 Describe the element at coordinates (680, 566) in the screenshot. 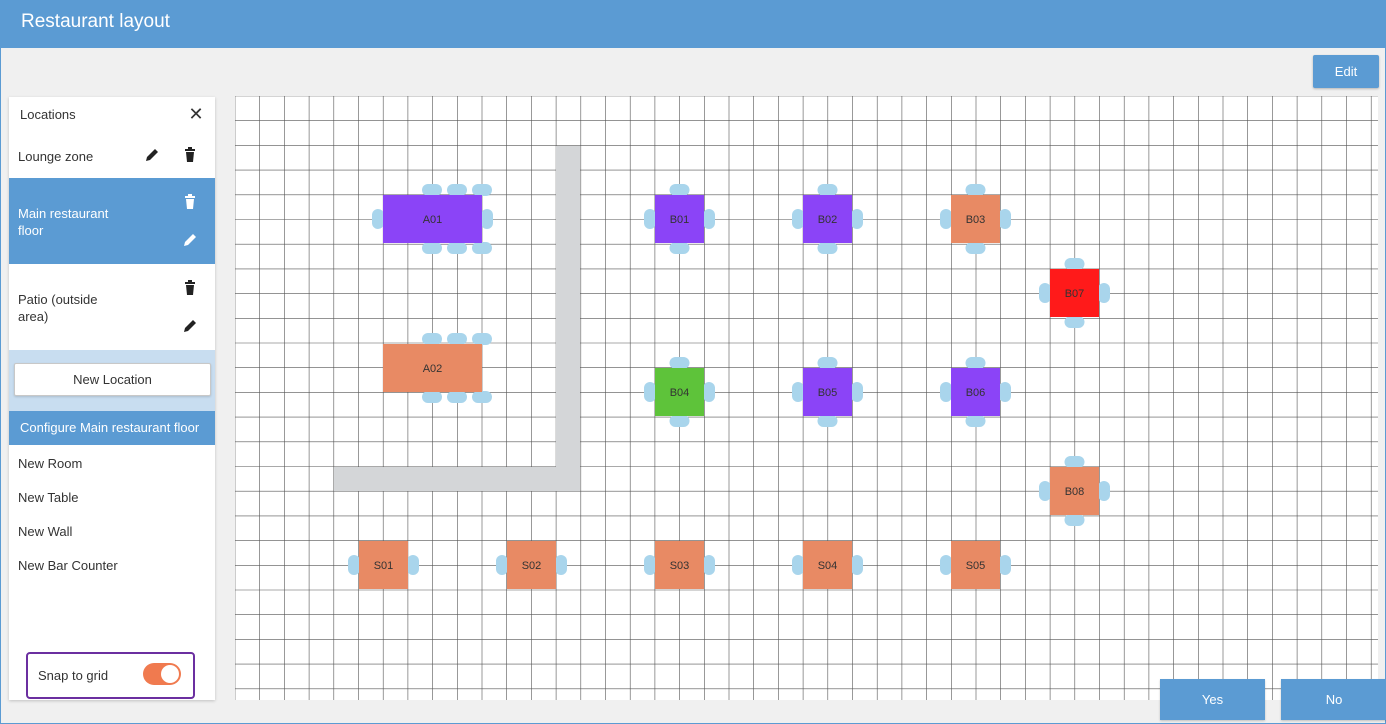

I see `table-label: S03` at that location.